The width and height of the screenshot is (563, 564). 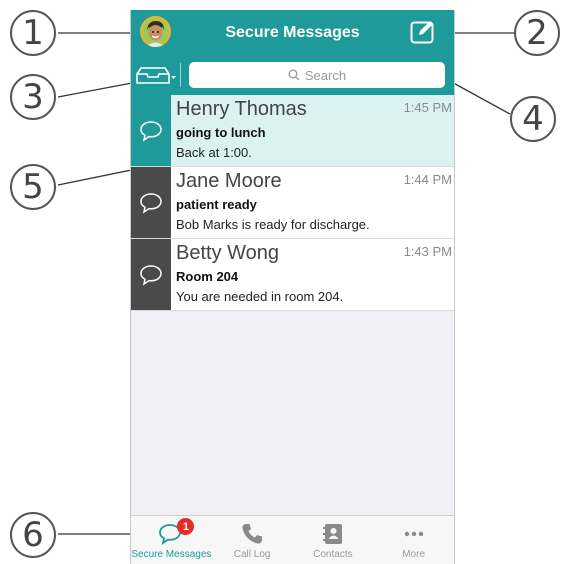 I want to click on sender-name: Betty Wong, so click(x=228, y=253).